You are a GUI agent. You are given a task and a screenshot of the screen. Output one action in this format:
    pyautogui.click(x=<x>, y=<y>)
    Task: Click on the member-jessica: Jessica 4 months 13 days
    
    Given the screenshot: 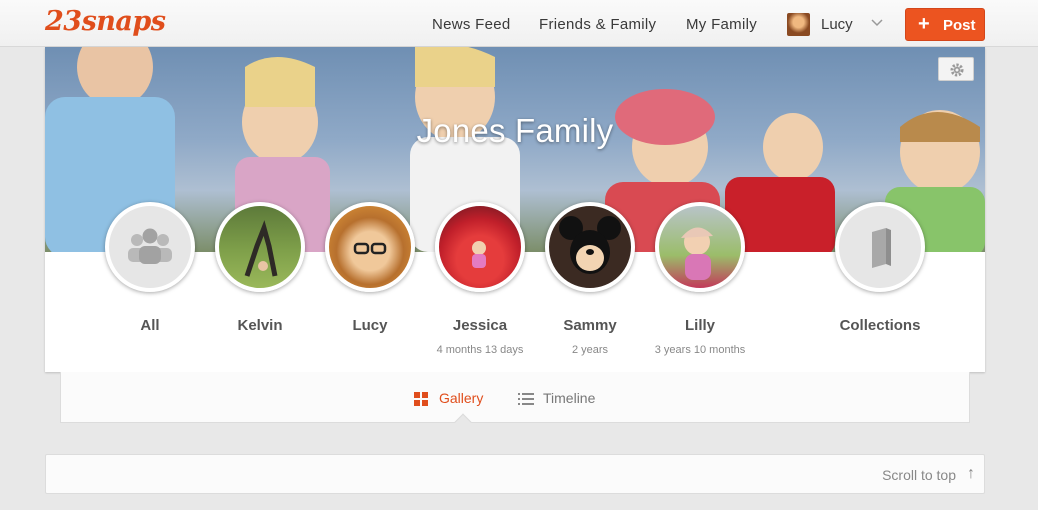 What is the action you would take?
    pyautogui.click(x=480, y=279)
    